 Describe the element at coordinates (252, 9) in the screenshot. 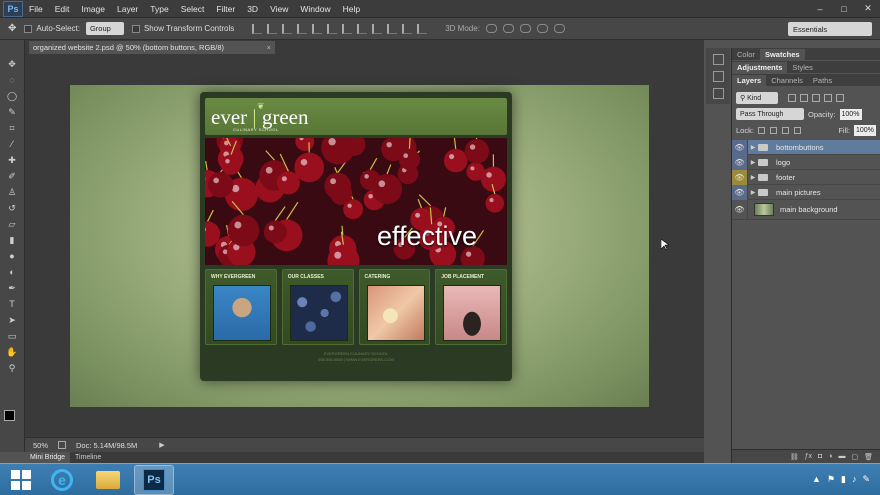

I see `menu-3d: 3D` at that location.